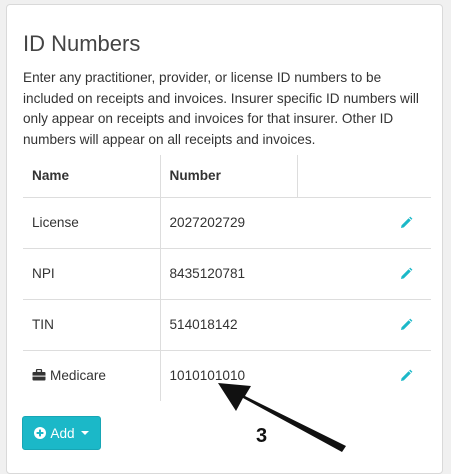 The width and height of the screenshot is (451, 474). I want to click on plus-circle-icon, so click(40, 433).